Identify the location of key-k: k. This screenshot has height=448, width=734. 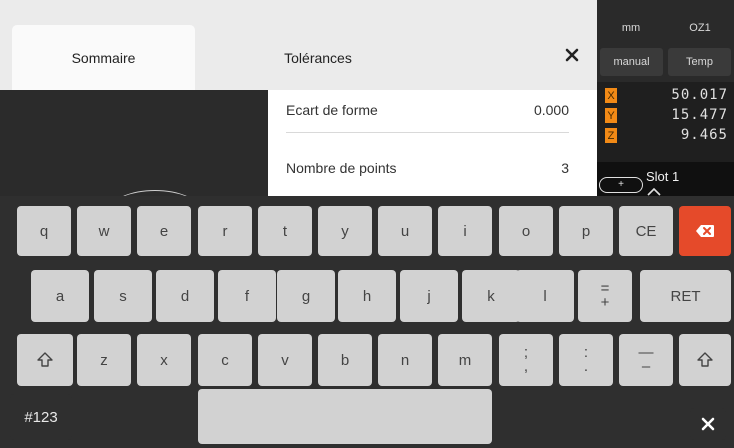
(491, 296).